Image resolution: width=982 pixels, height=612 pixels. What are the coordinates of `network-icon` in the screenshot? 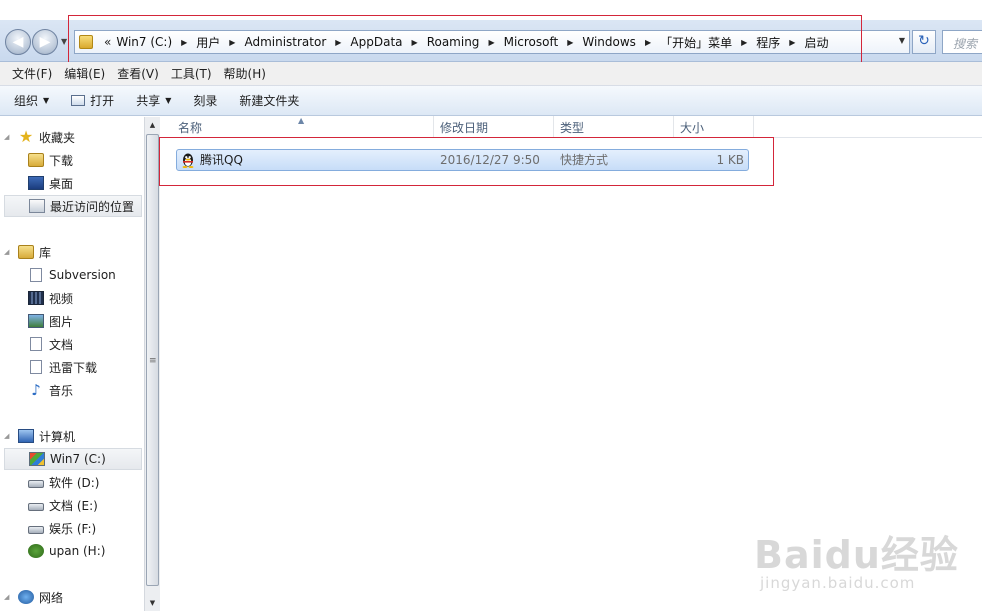 It's located at (26, 597).